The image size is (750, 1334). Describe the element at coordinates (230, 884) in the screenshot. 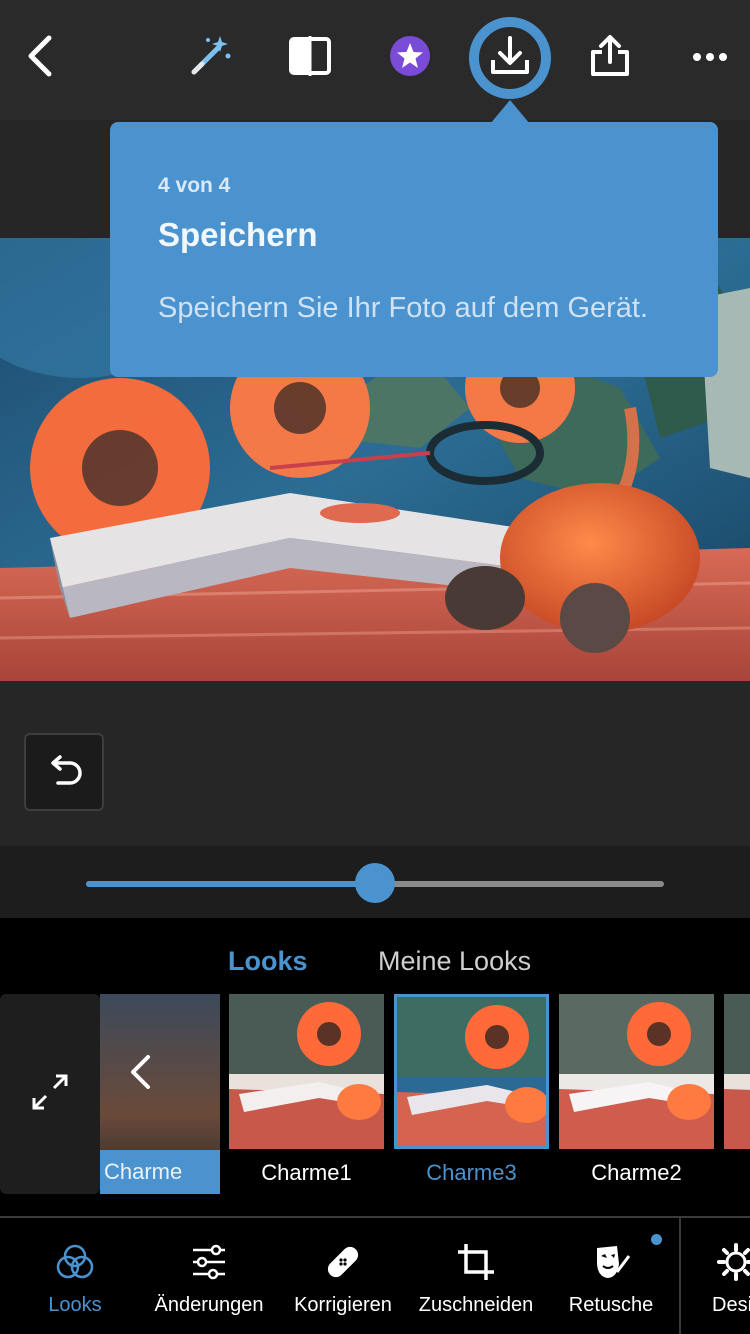

I see `intensity-slider-fill` at that location.